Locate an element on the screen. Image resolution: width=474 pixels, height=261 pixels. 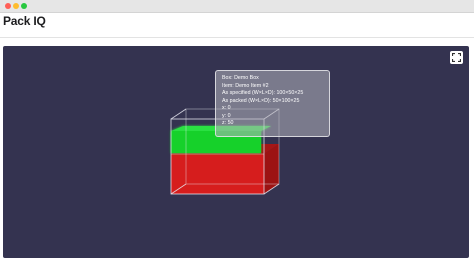
app-title: Pack IQ is located at coordinates (24, 21).